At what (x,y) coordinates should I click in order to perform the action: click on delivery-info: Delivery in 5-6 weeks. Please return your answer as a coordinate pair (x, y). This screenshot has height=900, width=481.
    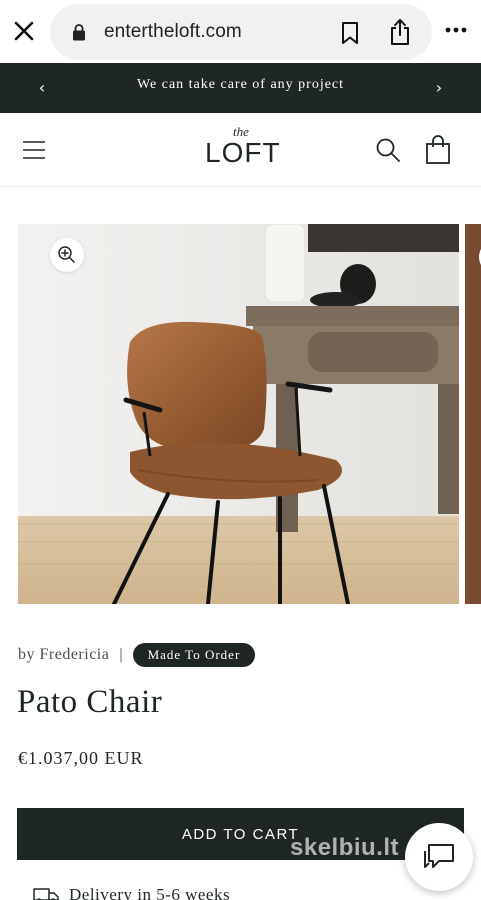
    Looking at the image, I should click on (131, 892).